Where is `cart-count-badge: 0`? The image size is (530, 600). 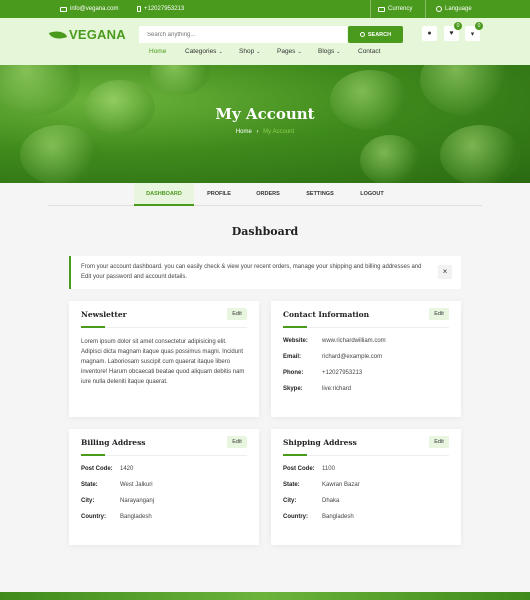
cart-count-badge: 0 is located at coordinates (479, 26).